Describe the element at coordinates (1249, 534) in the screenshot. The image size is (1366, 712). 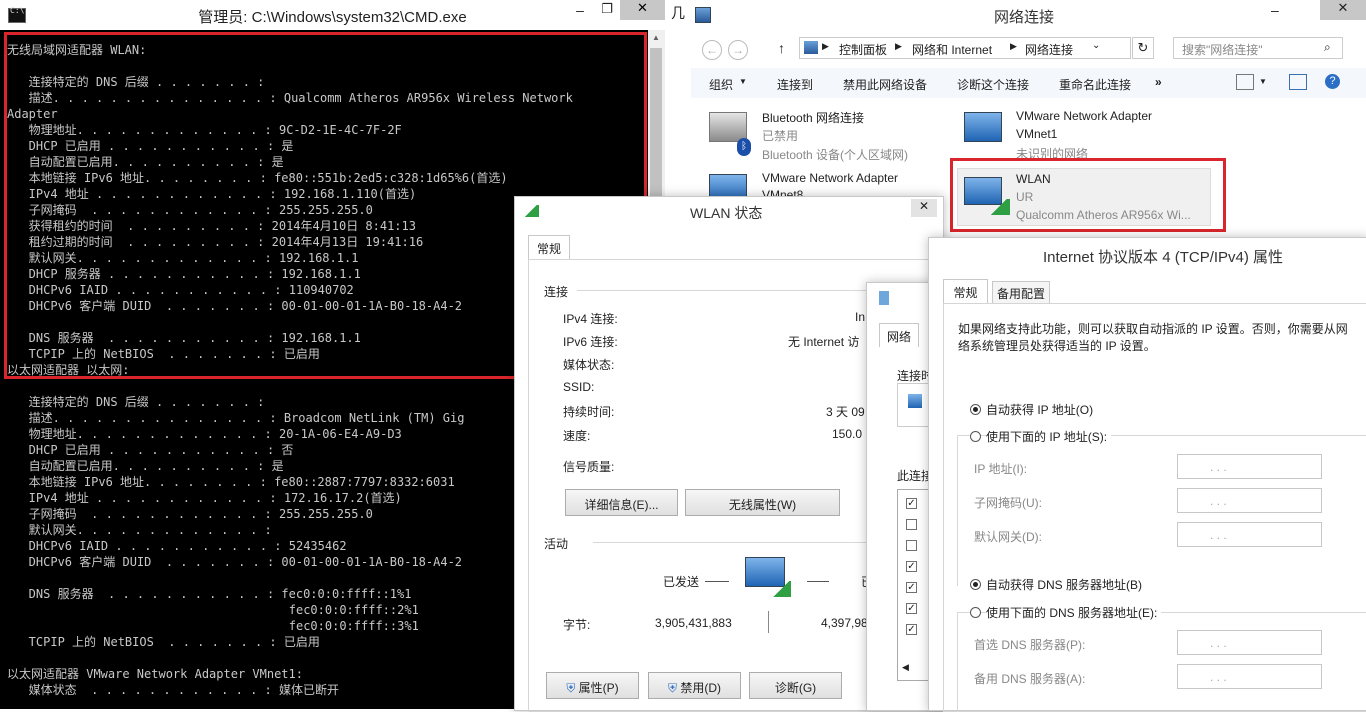
I see `gateway-field: . . .` at that location.